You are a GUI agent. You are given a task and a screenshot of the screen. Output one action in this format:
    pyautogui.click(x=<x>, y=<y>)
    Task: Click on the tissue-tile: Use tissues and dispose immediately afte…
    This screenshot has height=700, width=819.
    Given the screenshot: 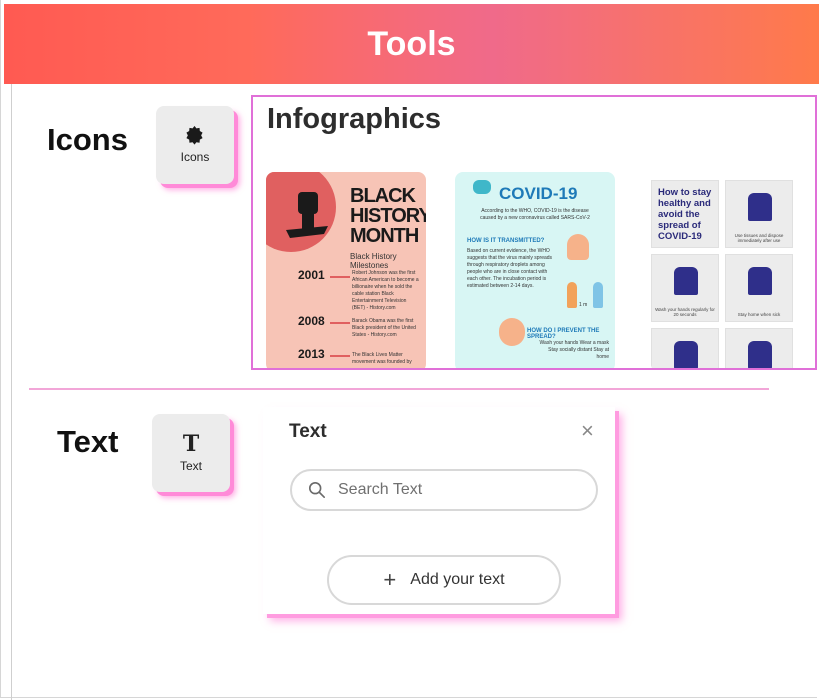 What is the action you would take?
    pyautogui.click(x=759, y=214)
    